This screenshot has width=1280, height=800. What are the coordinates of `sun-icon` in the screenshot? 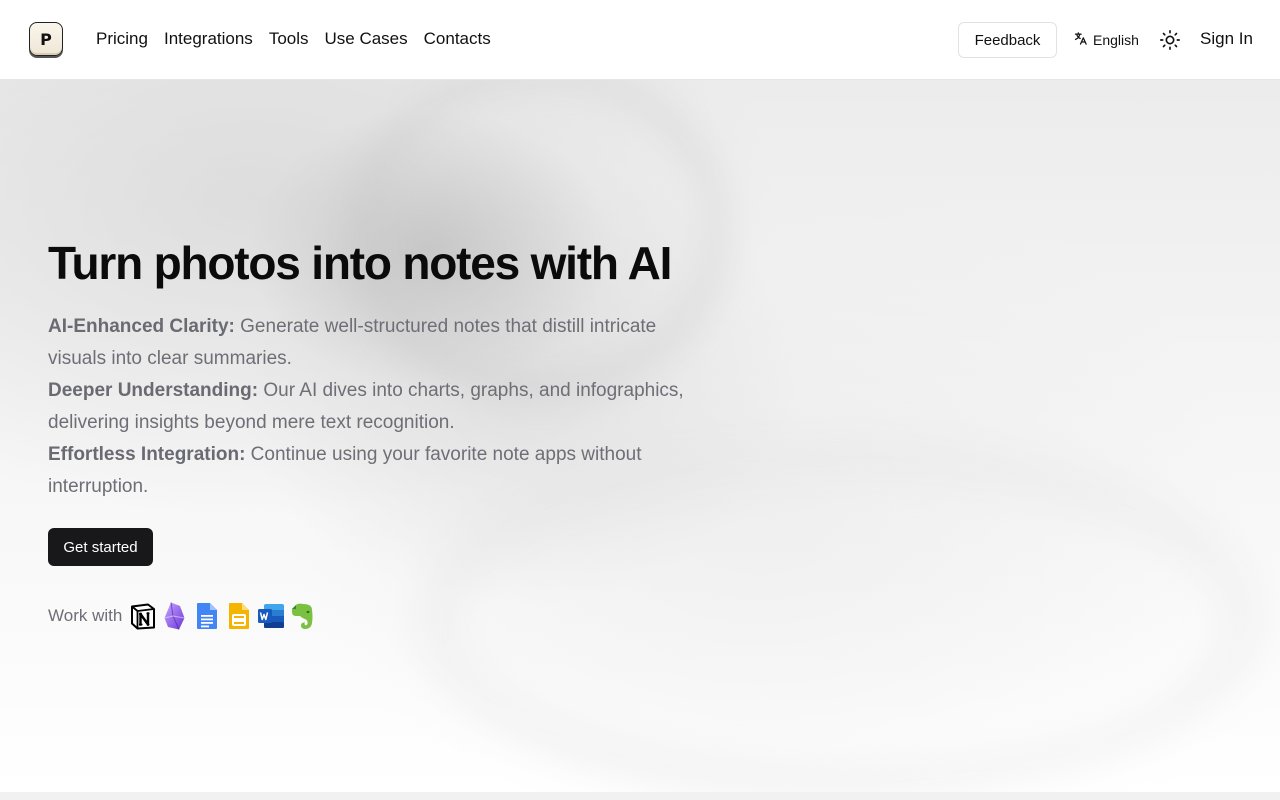 It's located at (1170, 40).